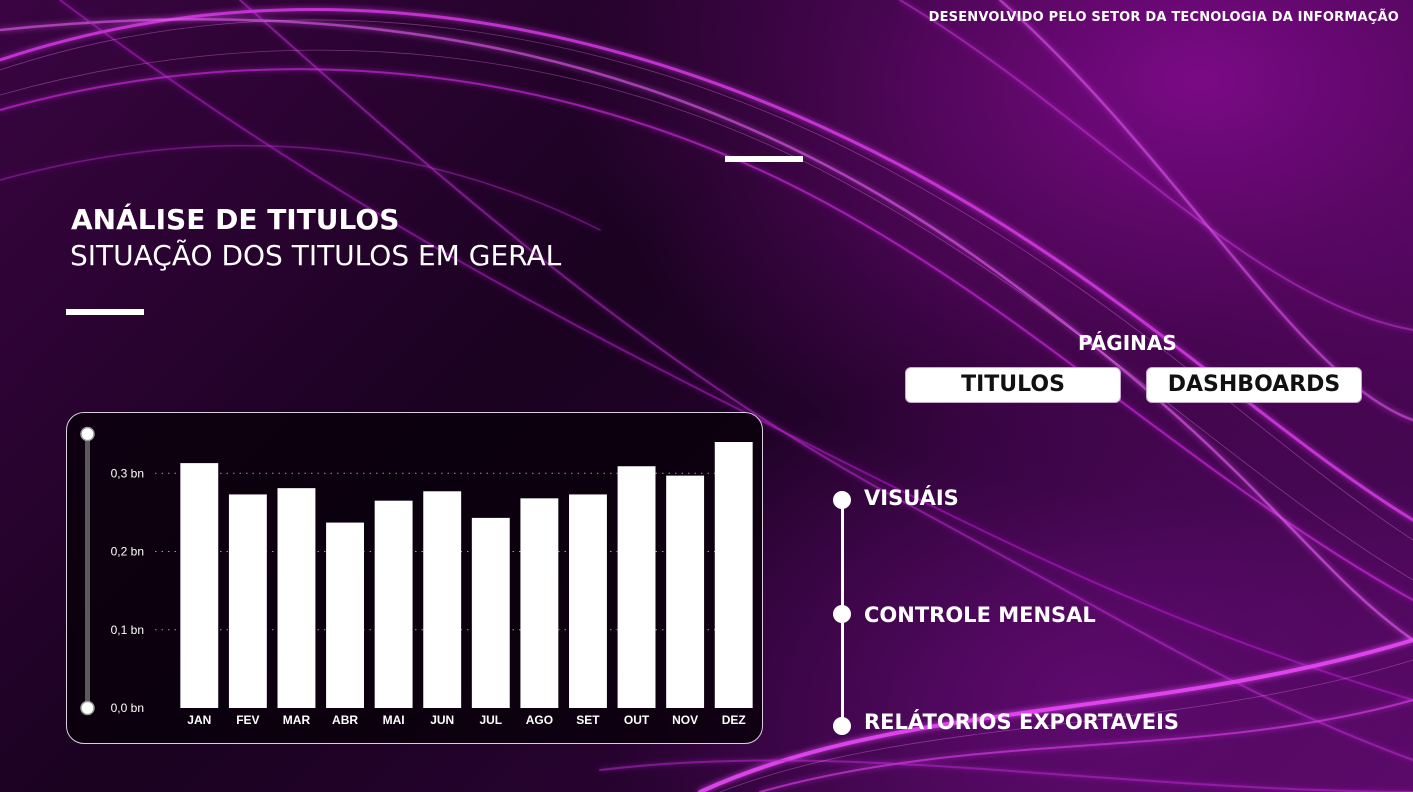 This screenshot has height=792, width=1413. Describe the element at coordinates (393, 604) in the screenshot. I see `bar-mai` at that location.